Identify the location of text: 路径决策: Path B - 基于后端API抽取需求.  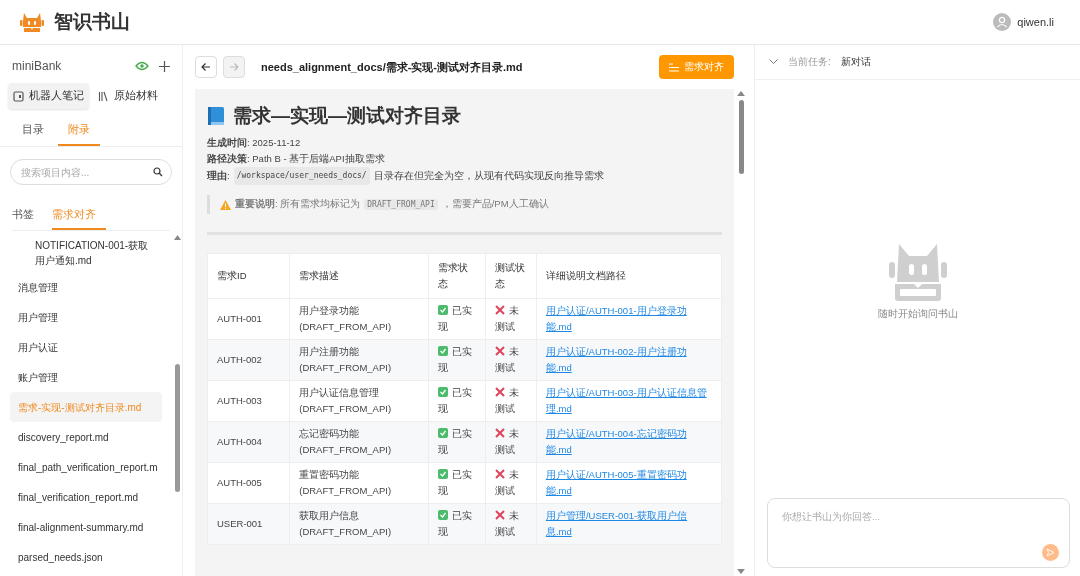
(296, 159).